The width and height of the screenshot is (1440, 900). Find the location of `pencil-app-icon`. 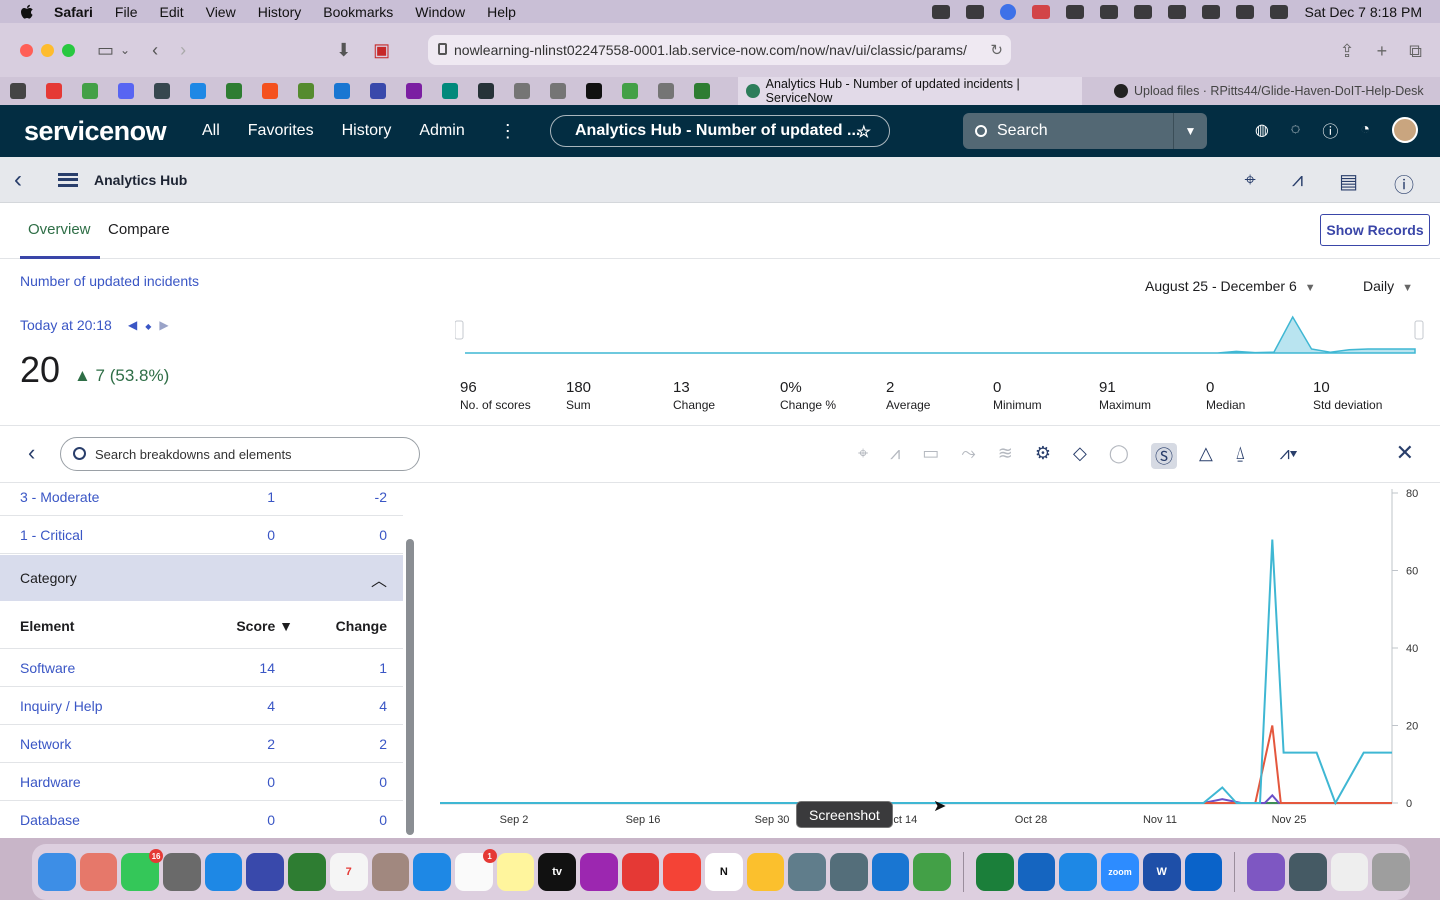

pencil-app-icon is located at coordinates (182, 872).